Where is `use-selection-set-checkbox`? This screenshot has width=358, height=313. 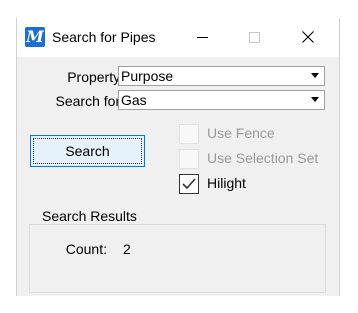 use-selection-set-checkbox is located at coordinates (189, 159).